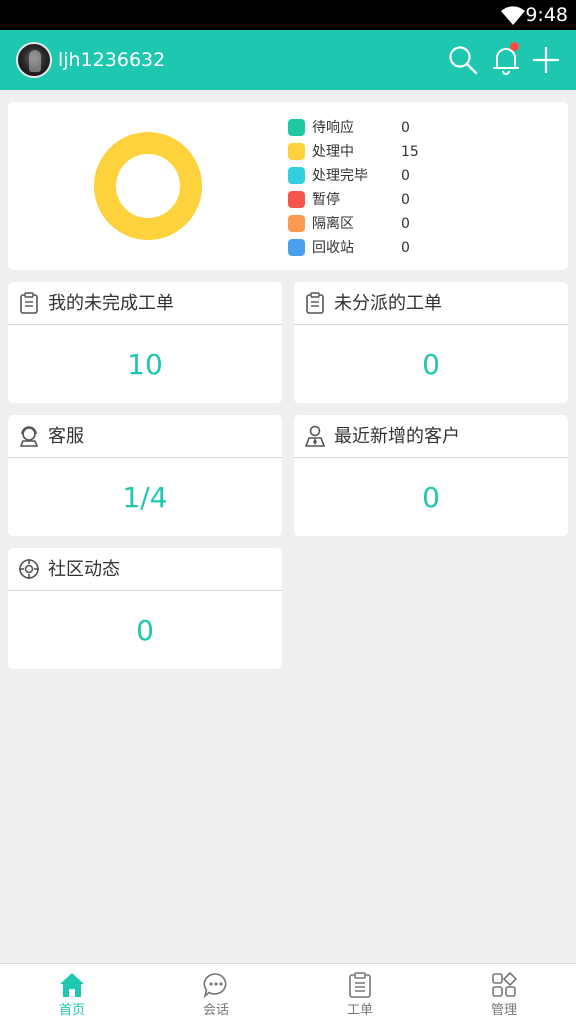  I want to click on legend-label: 隔离区, so click(333, 224).